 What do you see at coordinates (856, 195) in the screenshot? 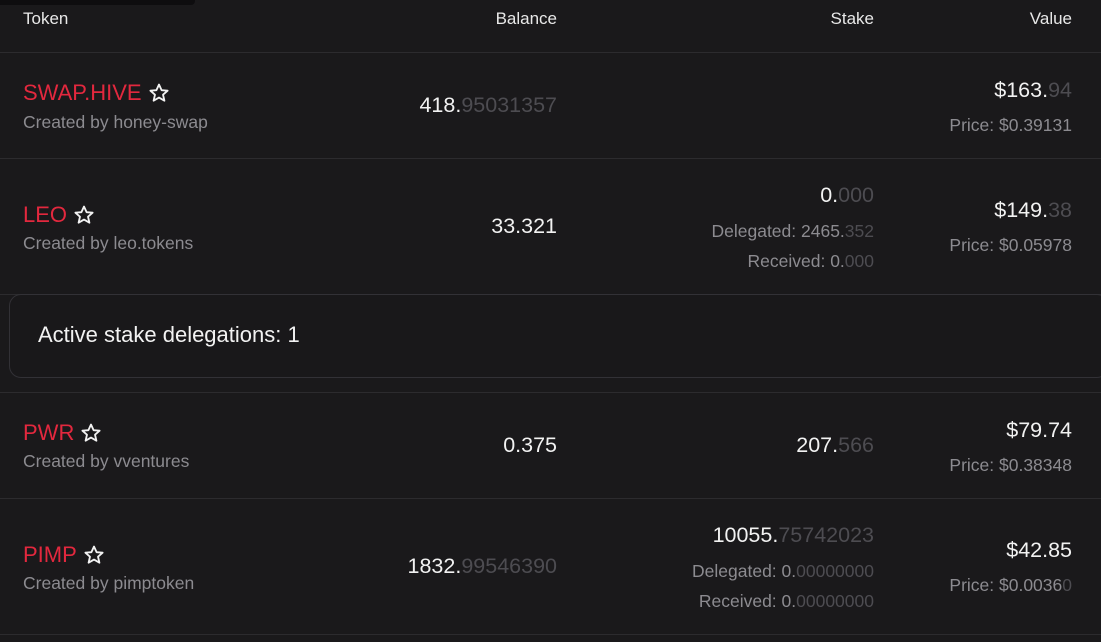
I see `stake-decimals: 000` at bounding box center [856, 195].